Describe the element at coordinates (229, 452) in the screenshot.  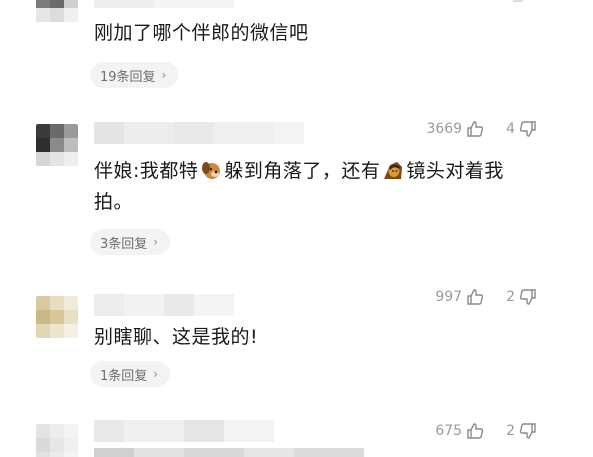
I see `comment-text-blurred` at that location.